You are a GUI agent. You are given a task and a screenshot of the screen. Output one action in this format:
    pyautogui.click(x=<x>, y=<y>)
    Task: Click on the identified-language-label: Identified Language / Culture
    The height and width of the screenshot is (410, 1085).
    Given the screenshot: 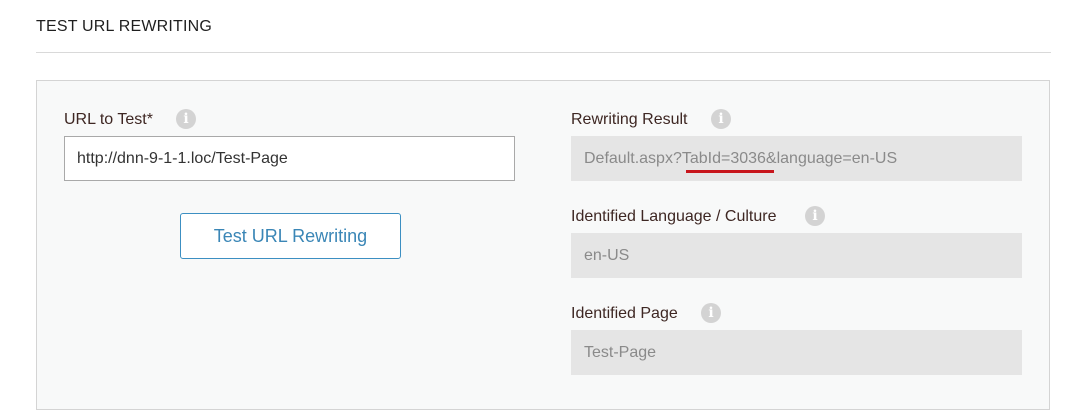 What is the action you would take?
    pyautogui.click(x=674, y=216)
    